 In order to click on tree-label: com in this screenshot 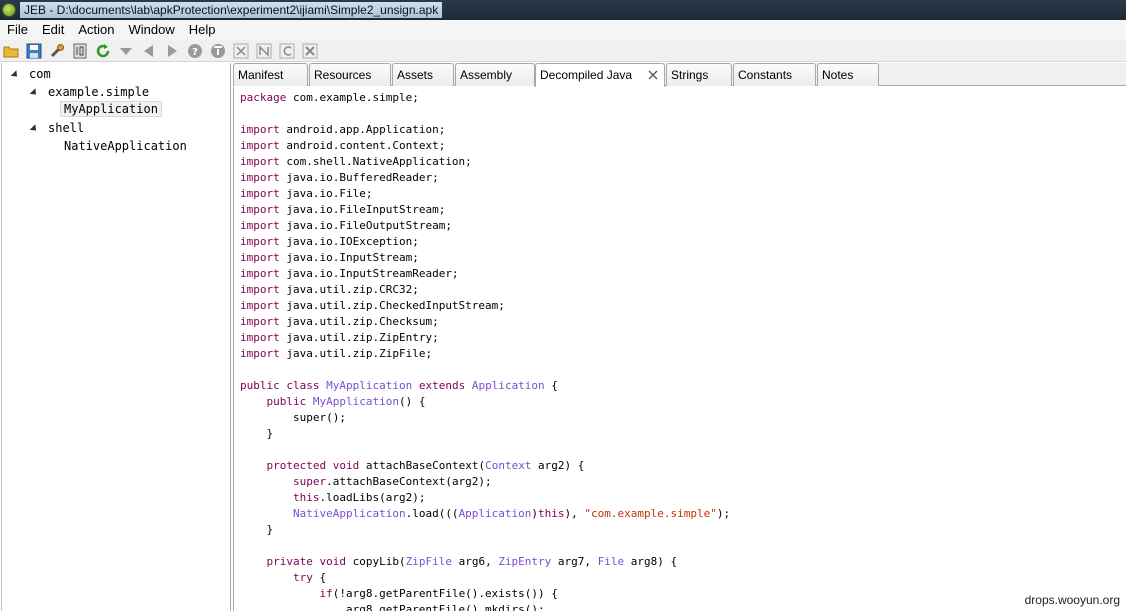, I will do `click(40, 74)`.